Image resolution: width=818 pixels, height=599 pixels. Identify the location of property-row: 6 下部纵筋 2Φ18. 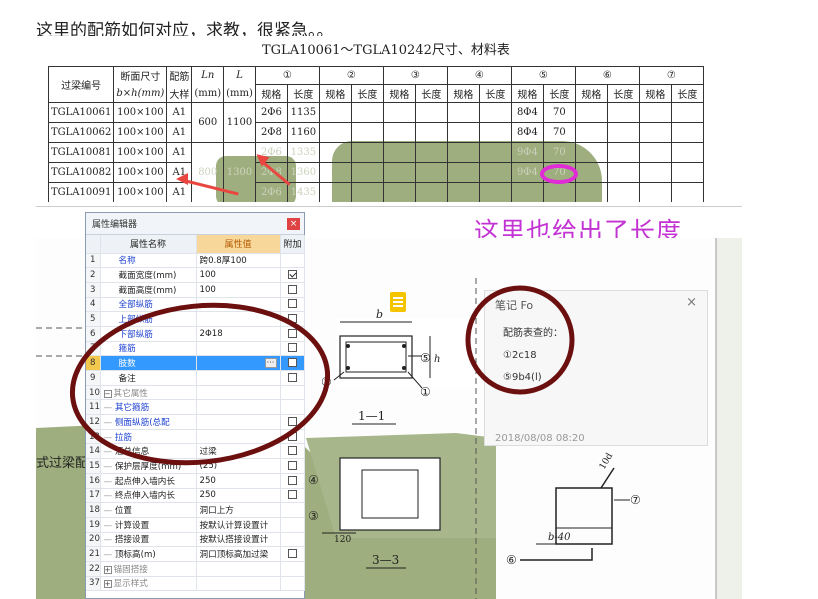
(195, 334).